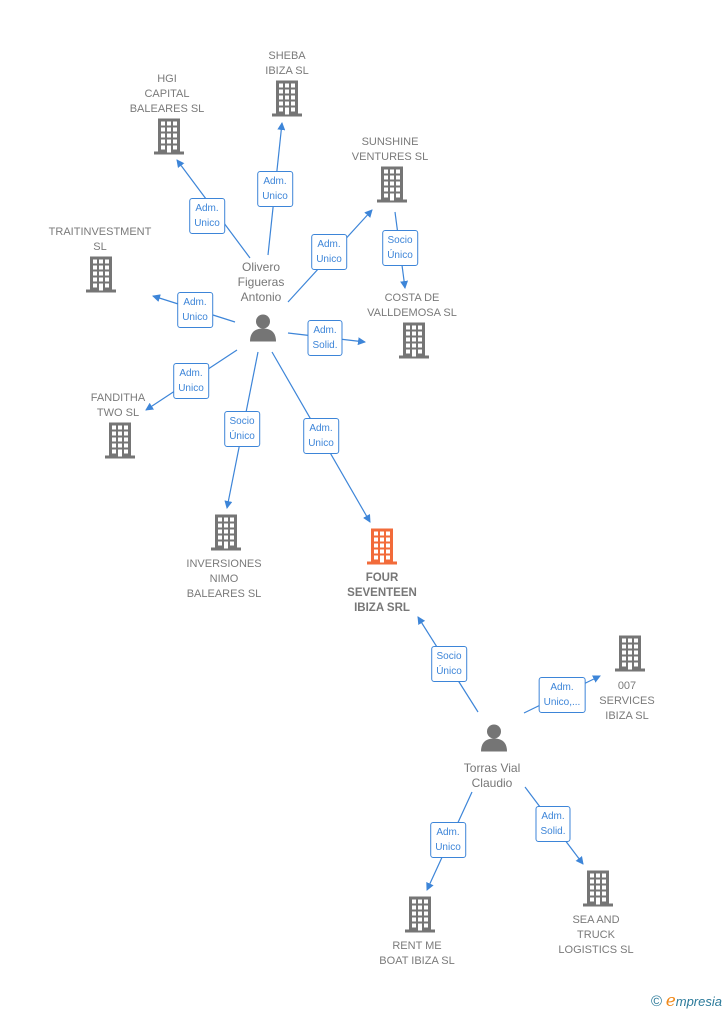  I want to click on company-label-sunshine: SUNSHINE VENTURES SL, so click(390, 150).